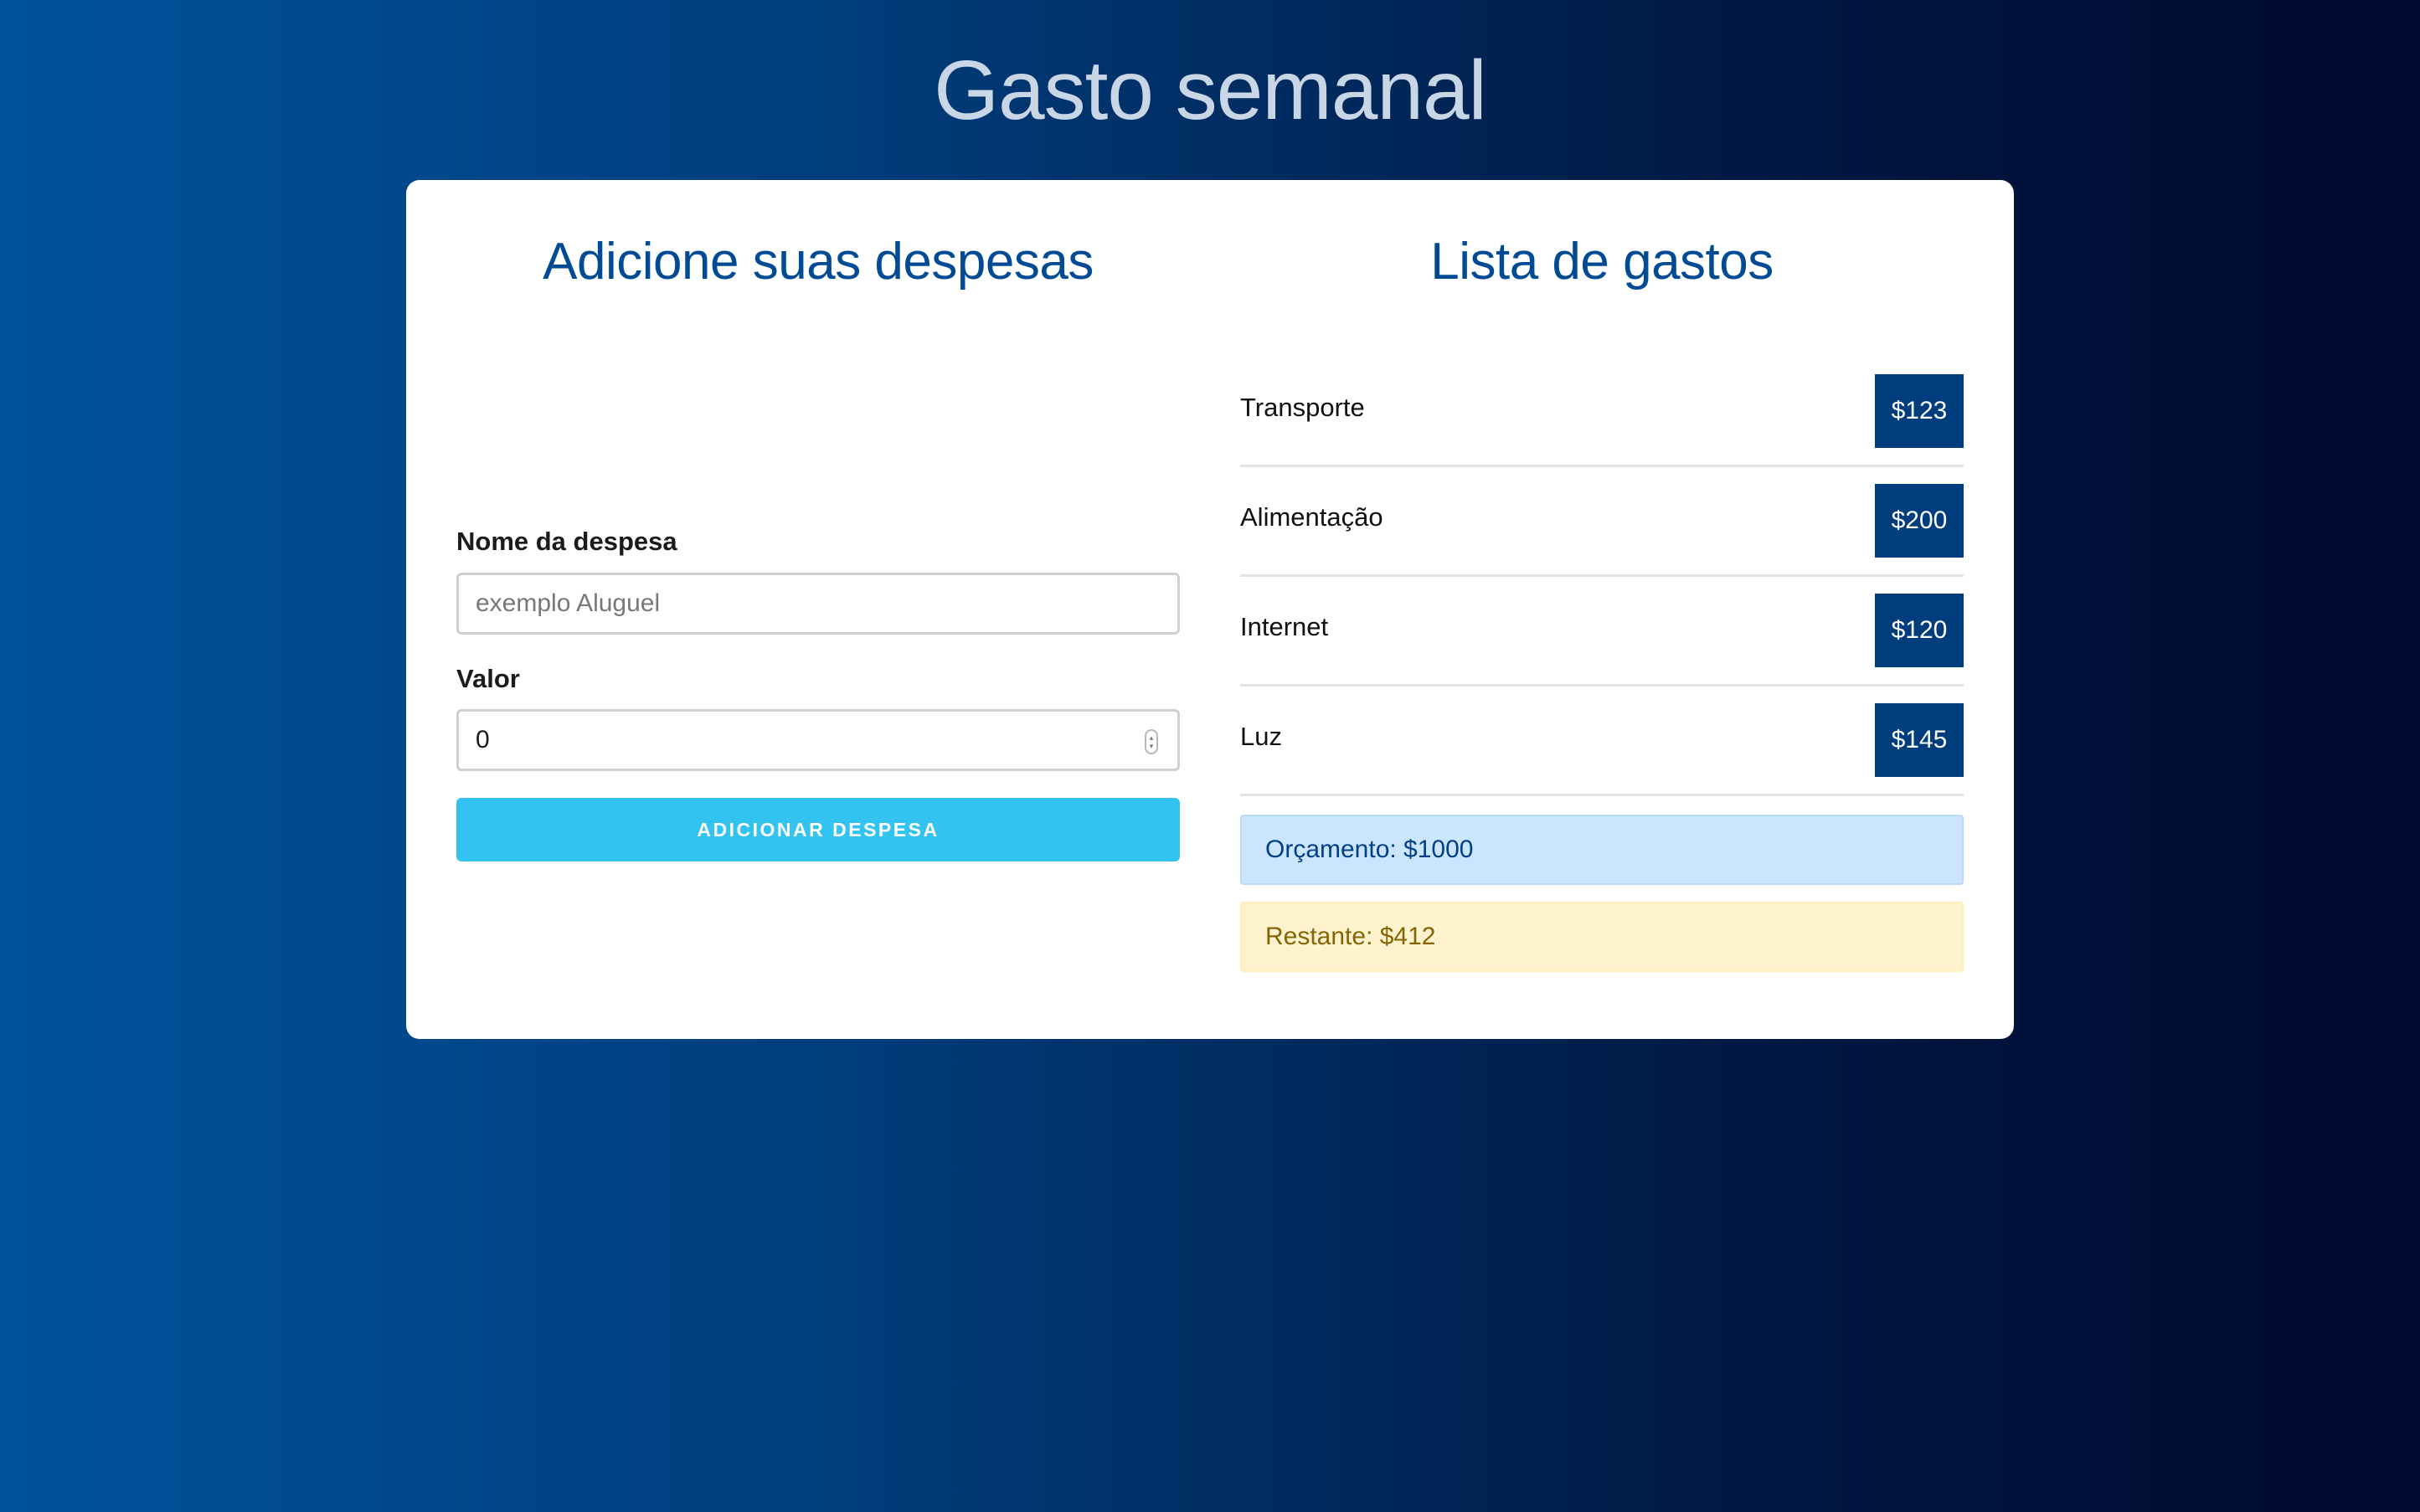 This screenshot has height=1512, width=2420. Describe the element at coordinates (1302, 407) in the screenshot. I see `expense-item-name: Transporte` at that location.